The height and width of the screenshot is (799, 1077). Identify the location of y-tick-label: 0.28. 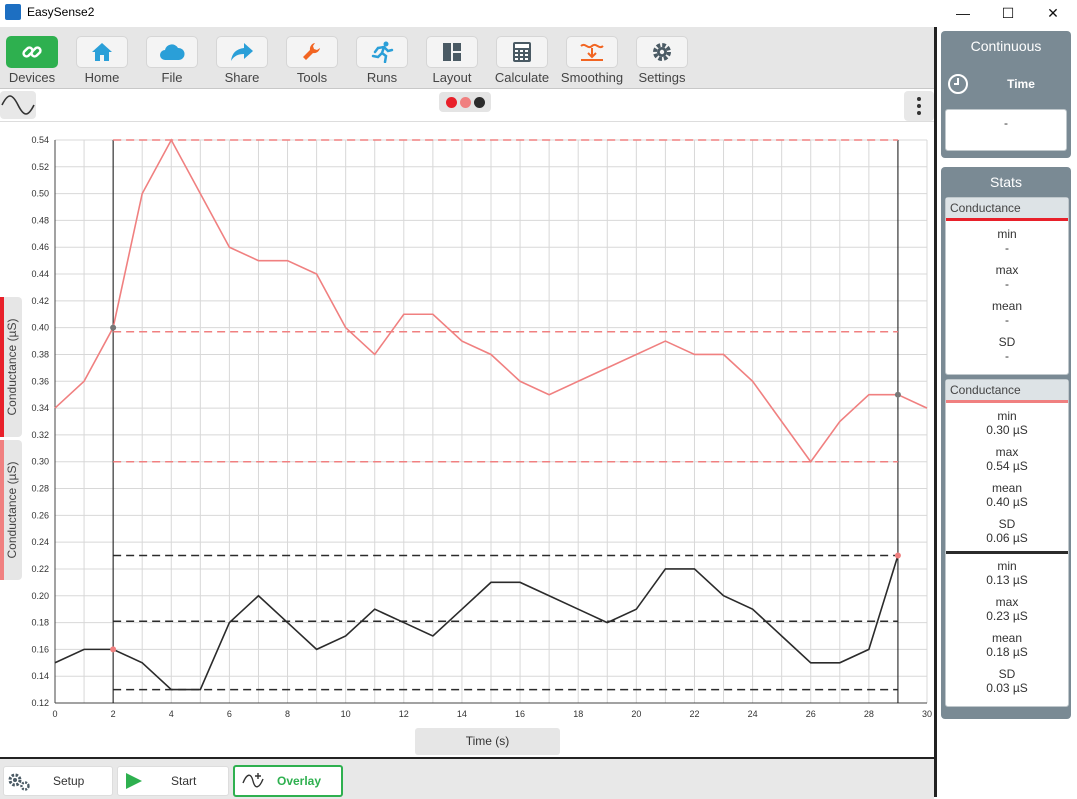
(40, 489).